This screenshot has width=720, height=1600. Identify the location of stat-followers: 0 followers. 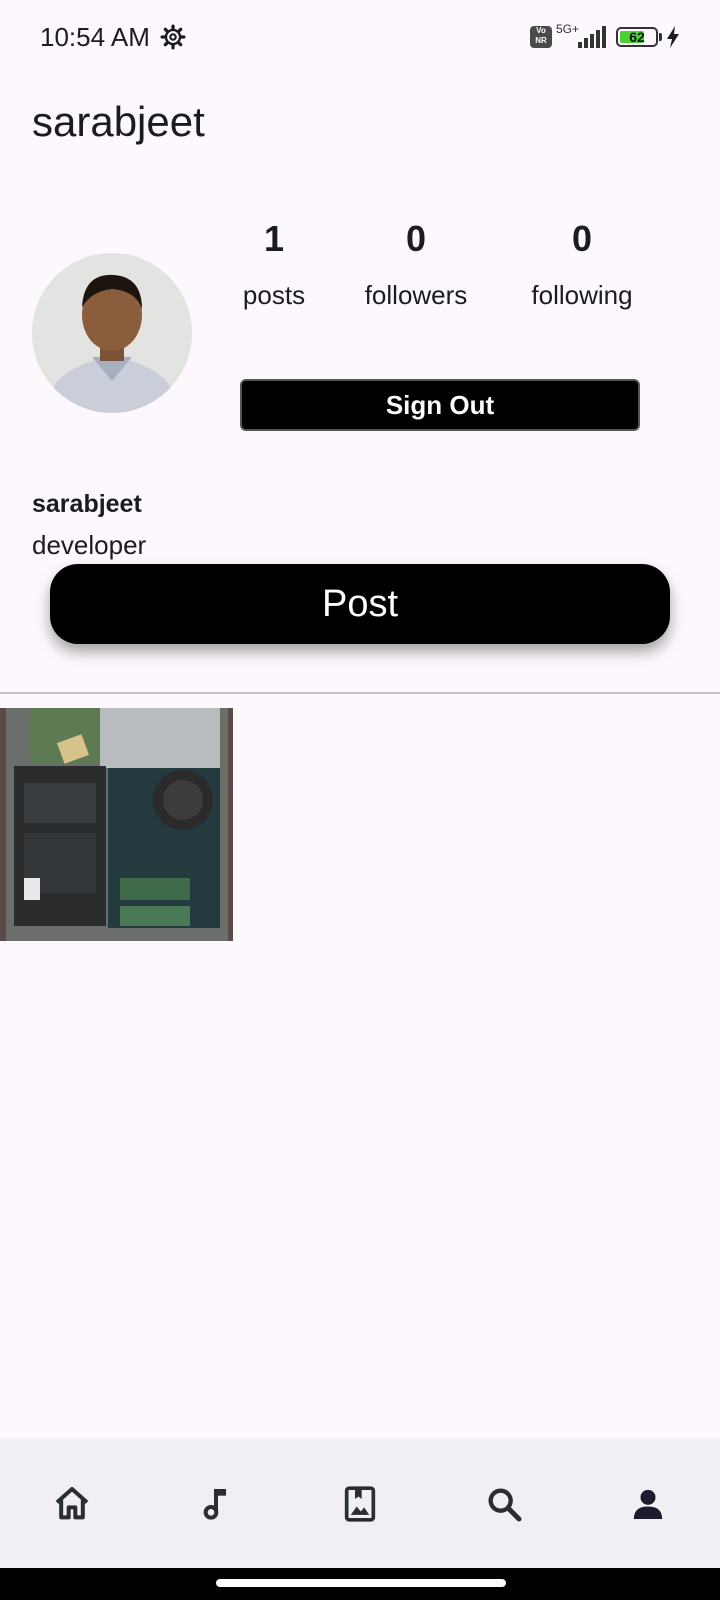
(416, 264).